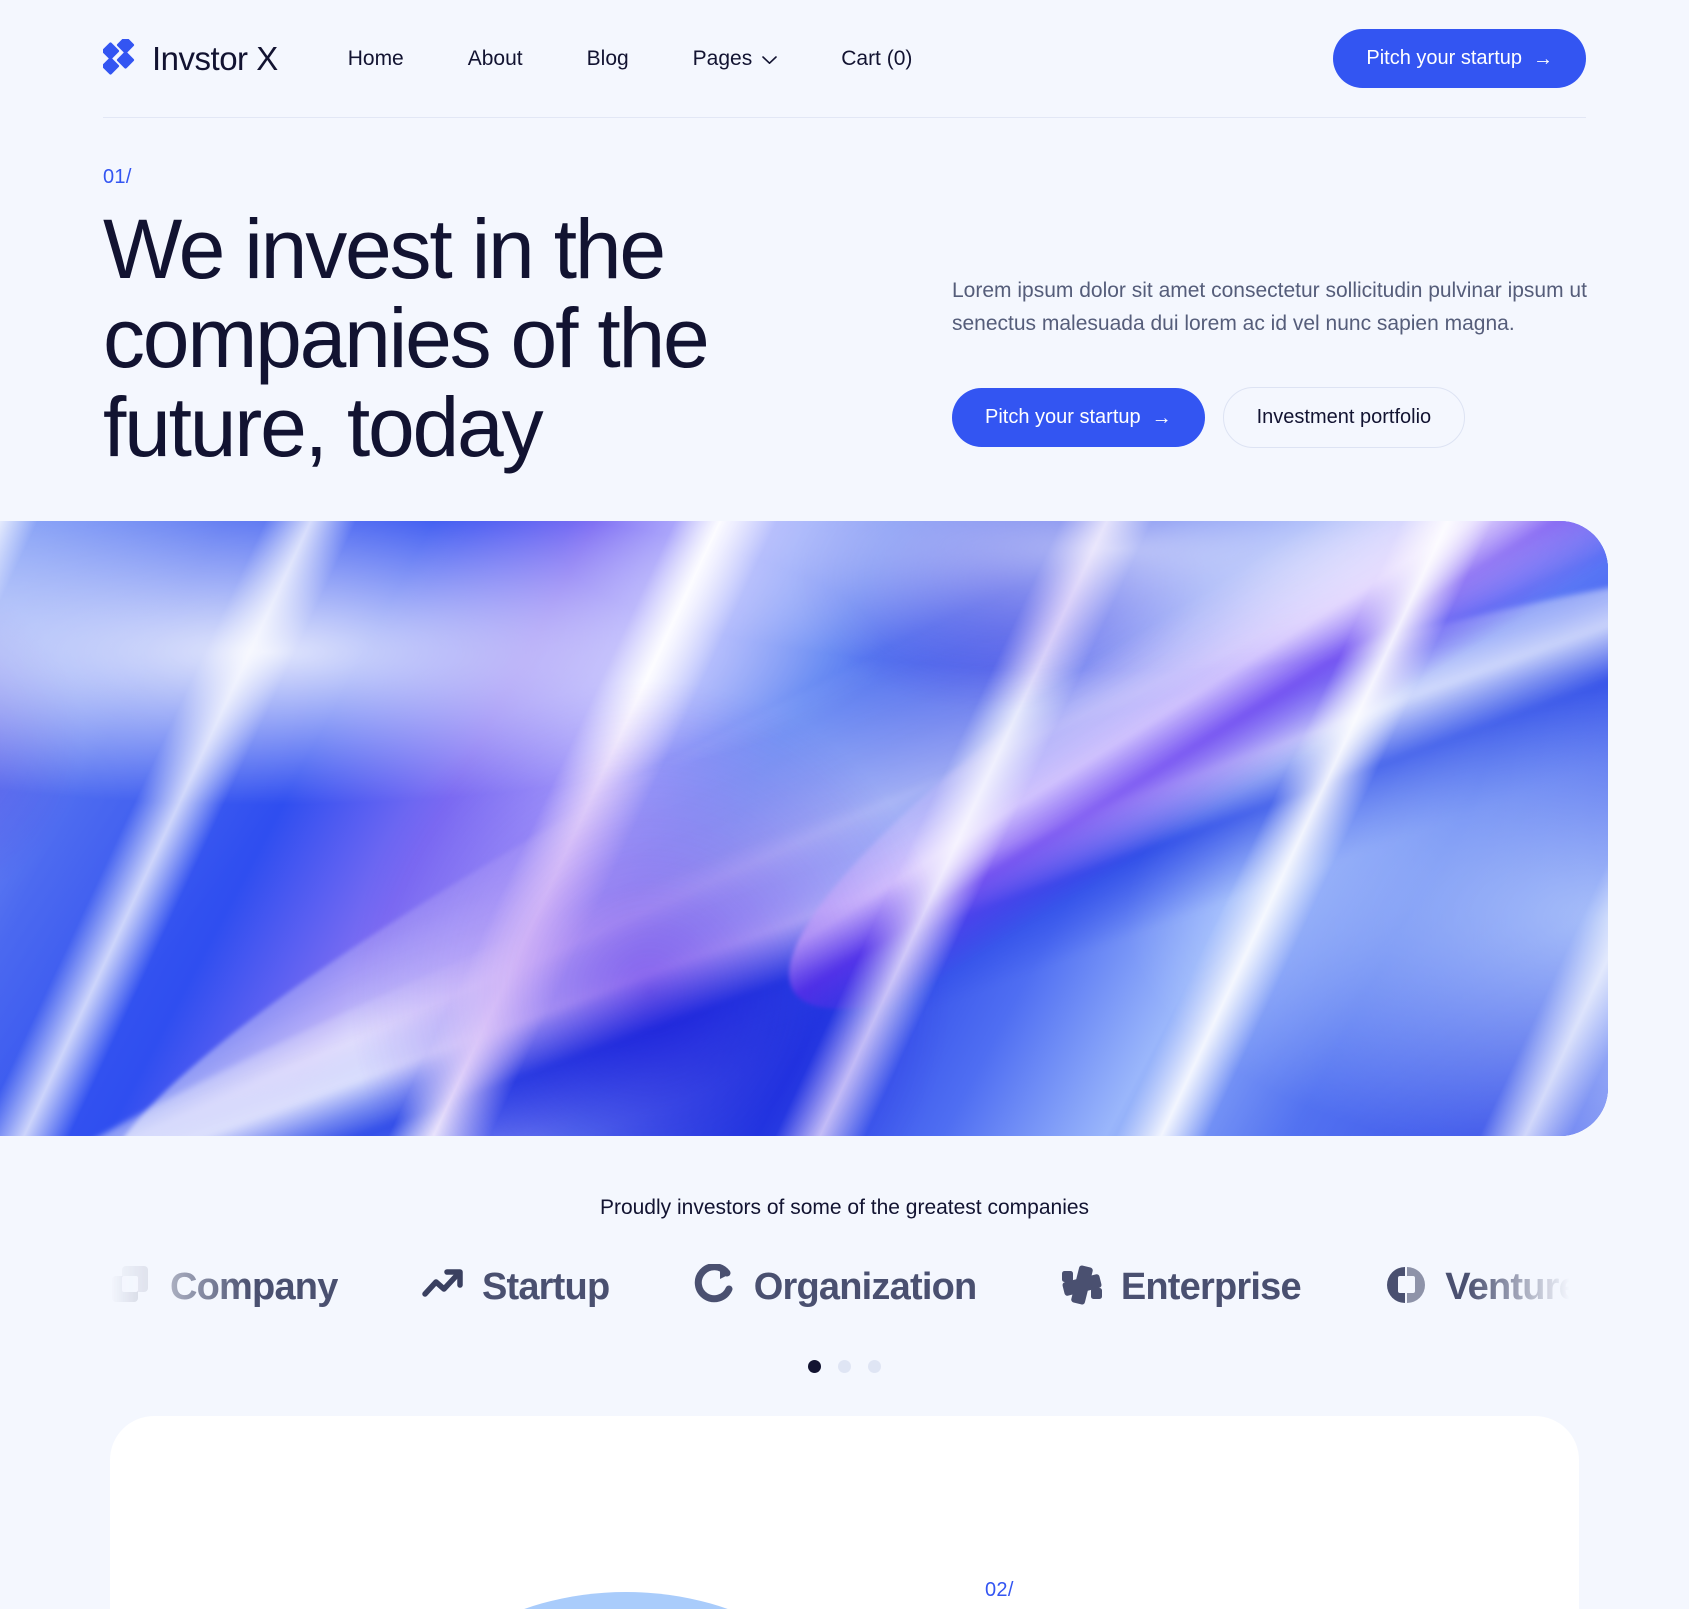 This screenshot has width=1689, height=1609. I want to click on cross-blocks-icon, so click(1082, 1287).